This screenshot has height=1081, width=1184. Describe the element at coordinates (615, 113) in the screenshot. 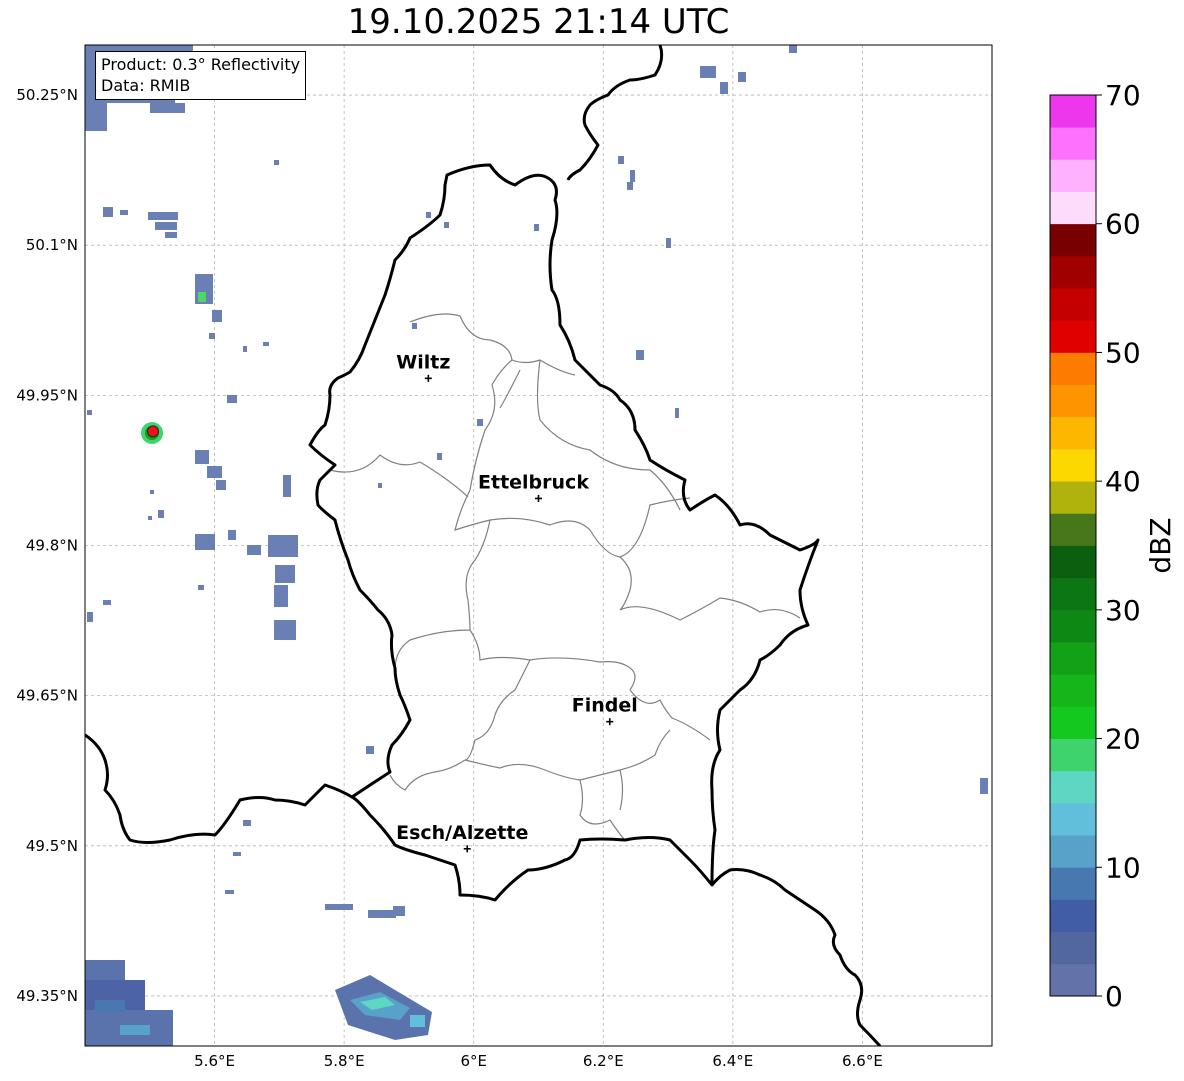

I see `country-border-east` at that location.